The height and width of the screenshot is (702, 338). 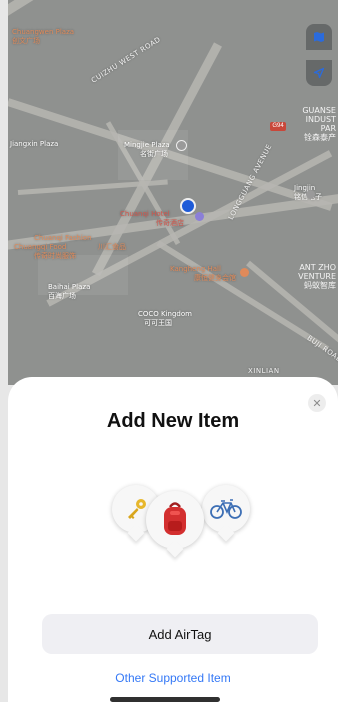 What do you see at coordinates (317, 403) in the screenshot?
I see `close-icon: ✕` at bounding box center [317, 403].